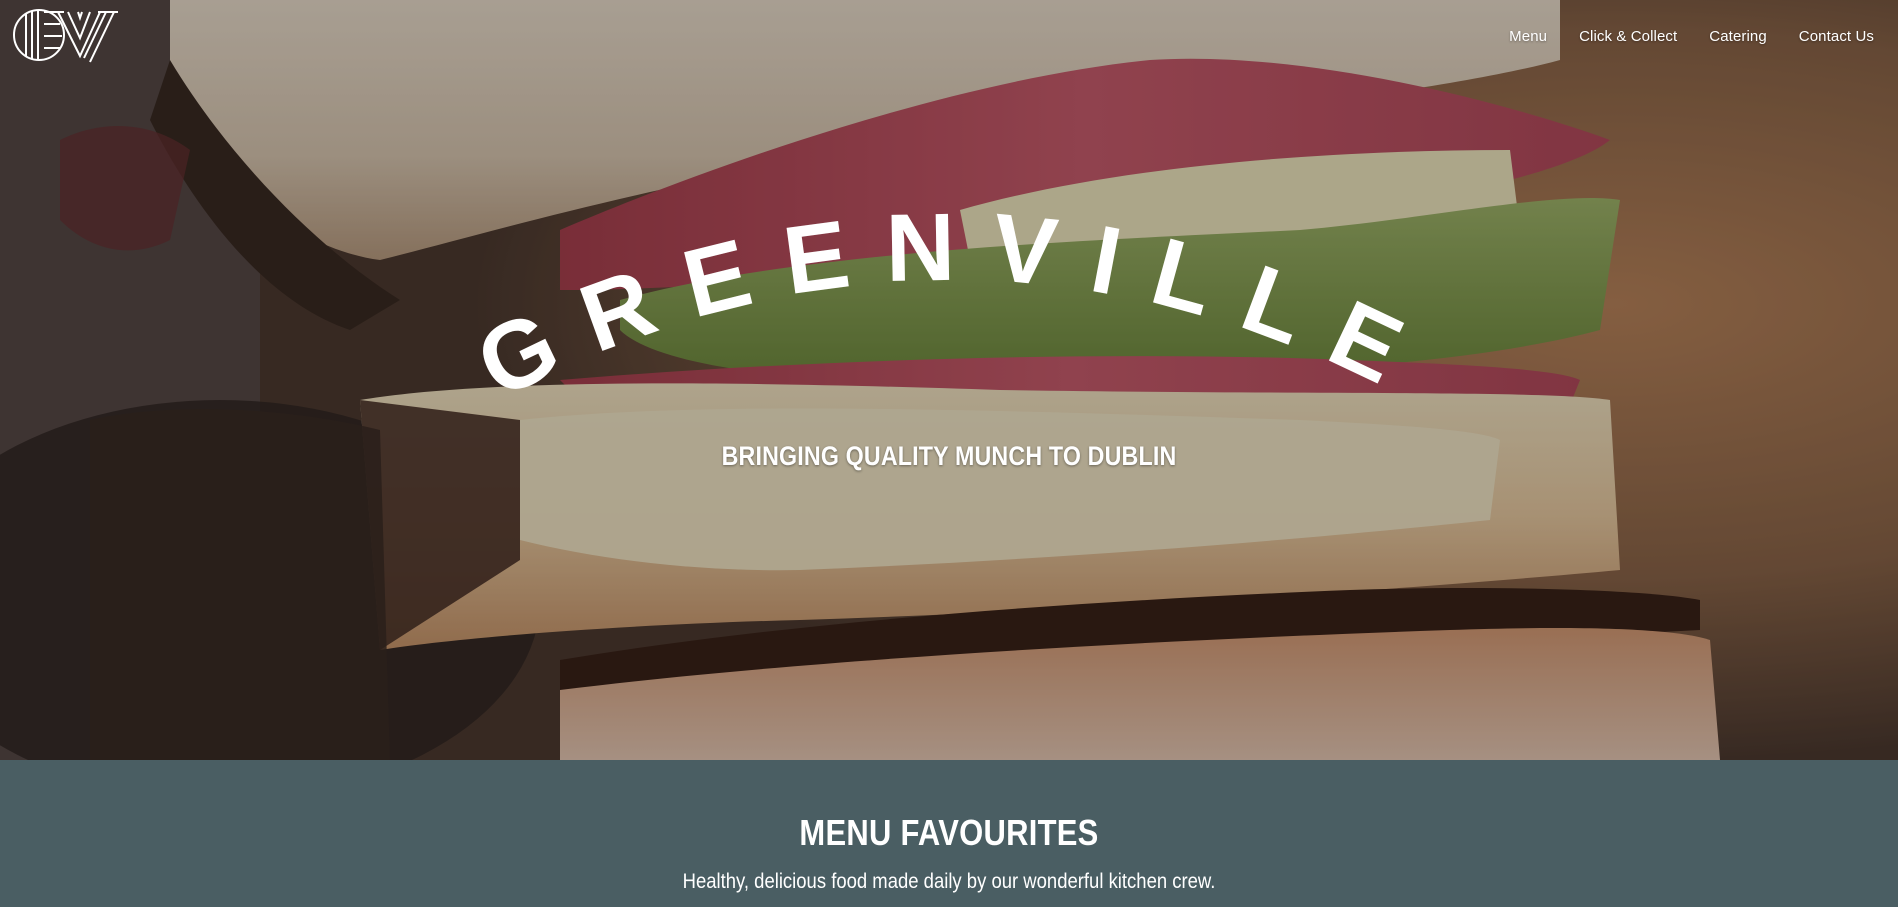  What do you see at coordinates (1738, 37) in the screenshot?
I see `nav-catering-link: Catering` at bounding box center [1738, 37].